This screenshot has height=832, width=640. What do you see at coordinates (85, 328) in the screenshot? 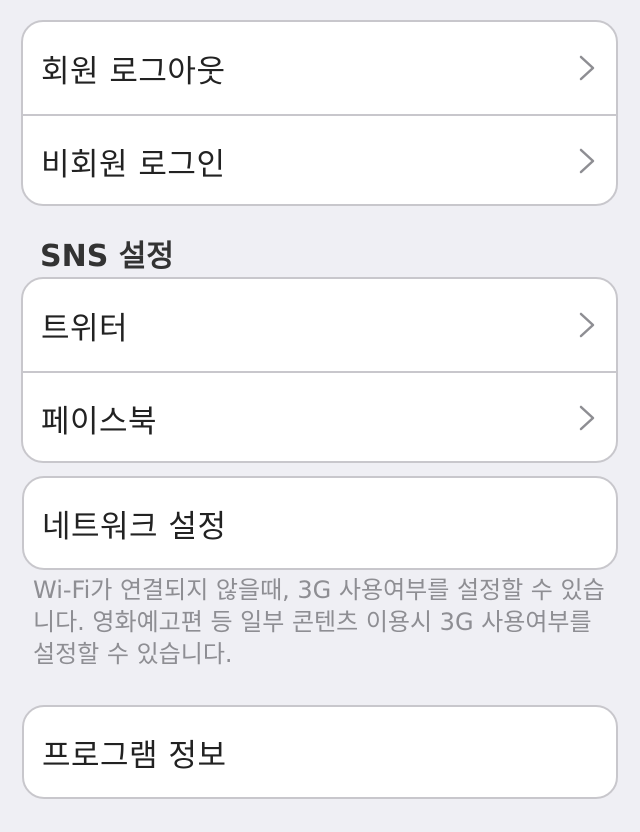
I see `twitter-label: 트위터` at bounding box center [85, 328].